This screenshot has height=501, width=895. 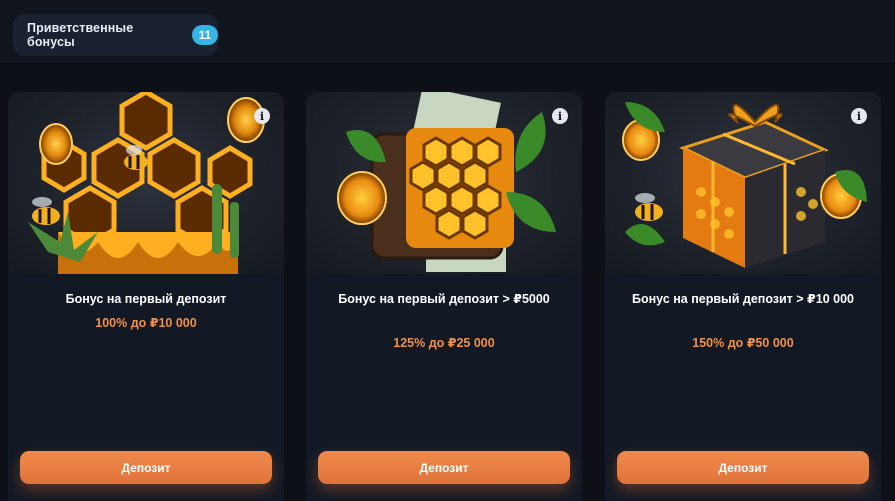 I want to click on honeycomb-bees-icon: i, so click(x=146, y=183).